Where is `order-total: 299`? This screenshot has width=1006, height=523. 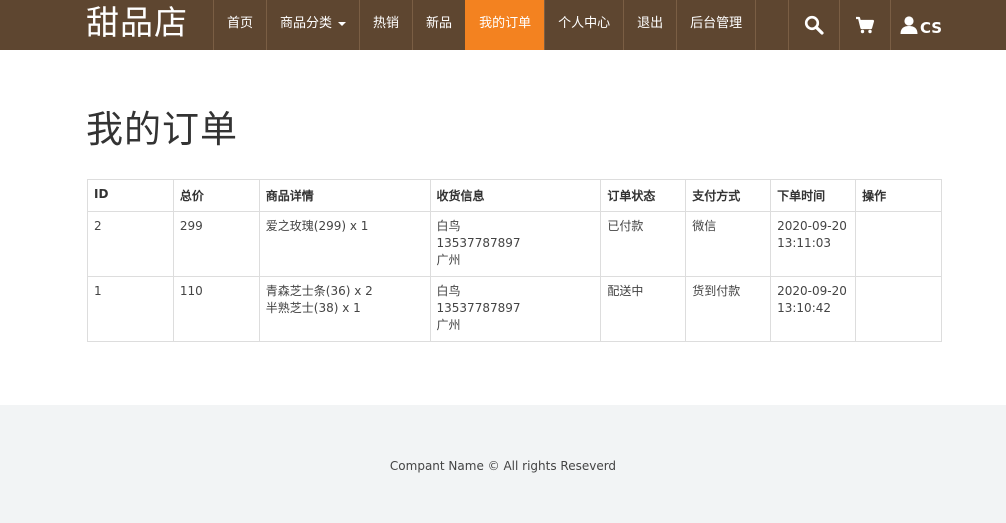 order-total: 299 is located at coordinates (216, 244).